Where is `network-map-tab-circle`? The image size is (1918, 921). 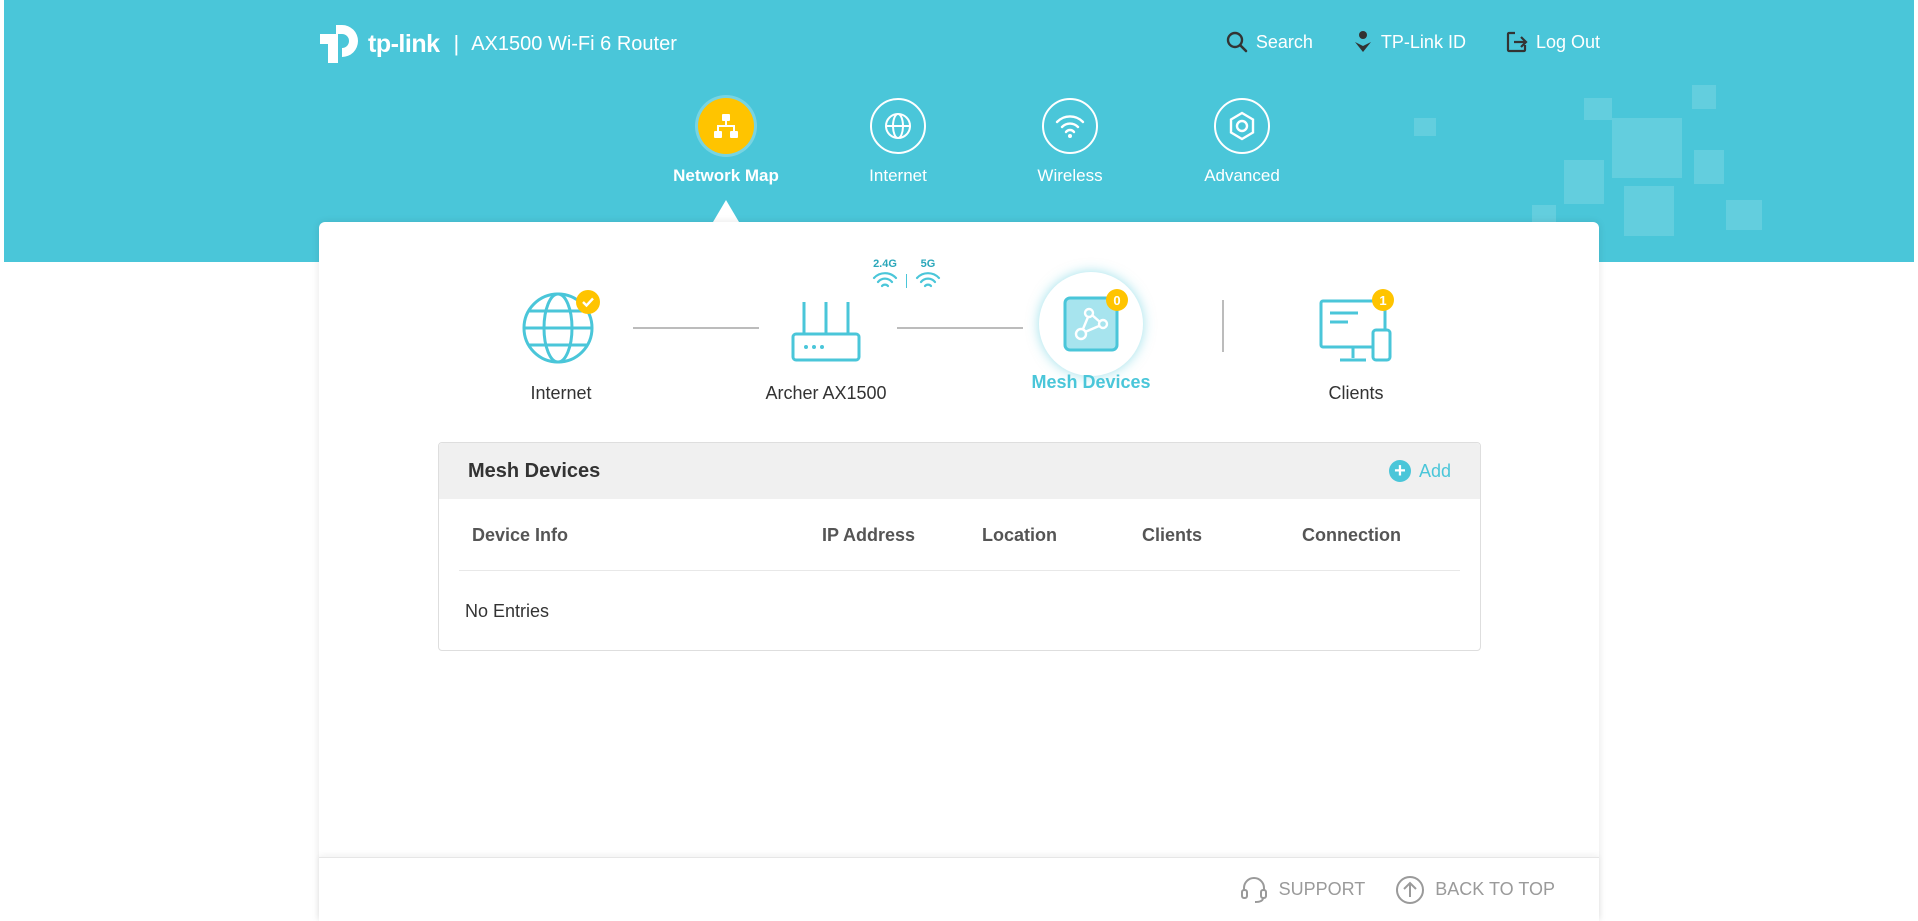 network-map-tab-circle is located at coordinates (726, 126).